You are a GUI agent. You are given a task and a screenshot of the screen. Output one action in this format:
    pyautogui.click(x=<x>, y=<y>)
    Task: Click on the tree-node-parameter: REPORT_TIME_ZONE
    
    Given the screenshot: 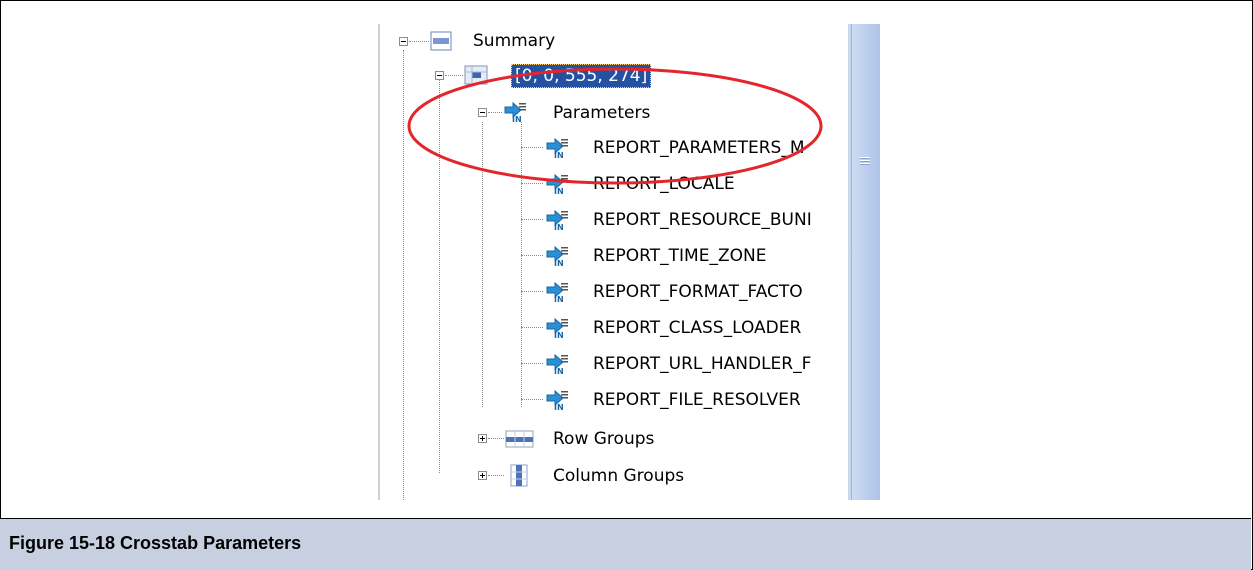 What is the action you would take?
    pyautogui.click(x=679, y=256)
    